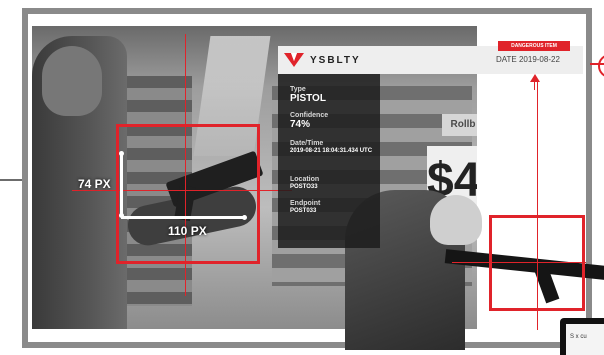 Image resolution: width=604 pixels, height=355 pixels. Describe the element at coordinates (335, 60) in the screenshot. I see `brand-name: YSBLTY` at that location.